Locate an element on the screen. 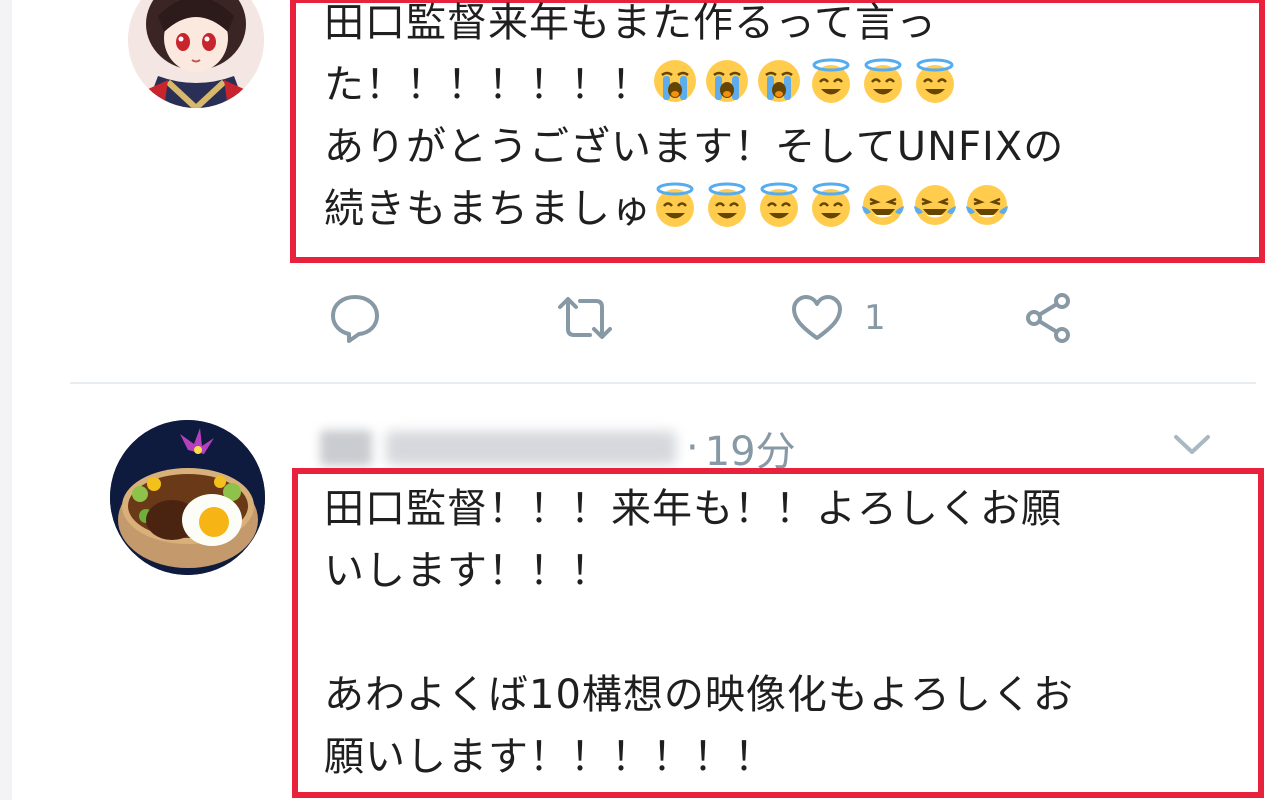 This screenshot has height=800, width=1280. tweet1-line-3: ありがとうございます！そしてUNFIXの is located at coordinates (694, 147).